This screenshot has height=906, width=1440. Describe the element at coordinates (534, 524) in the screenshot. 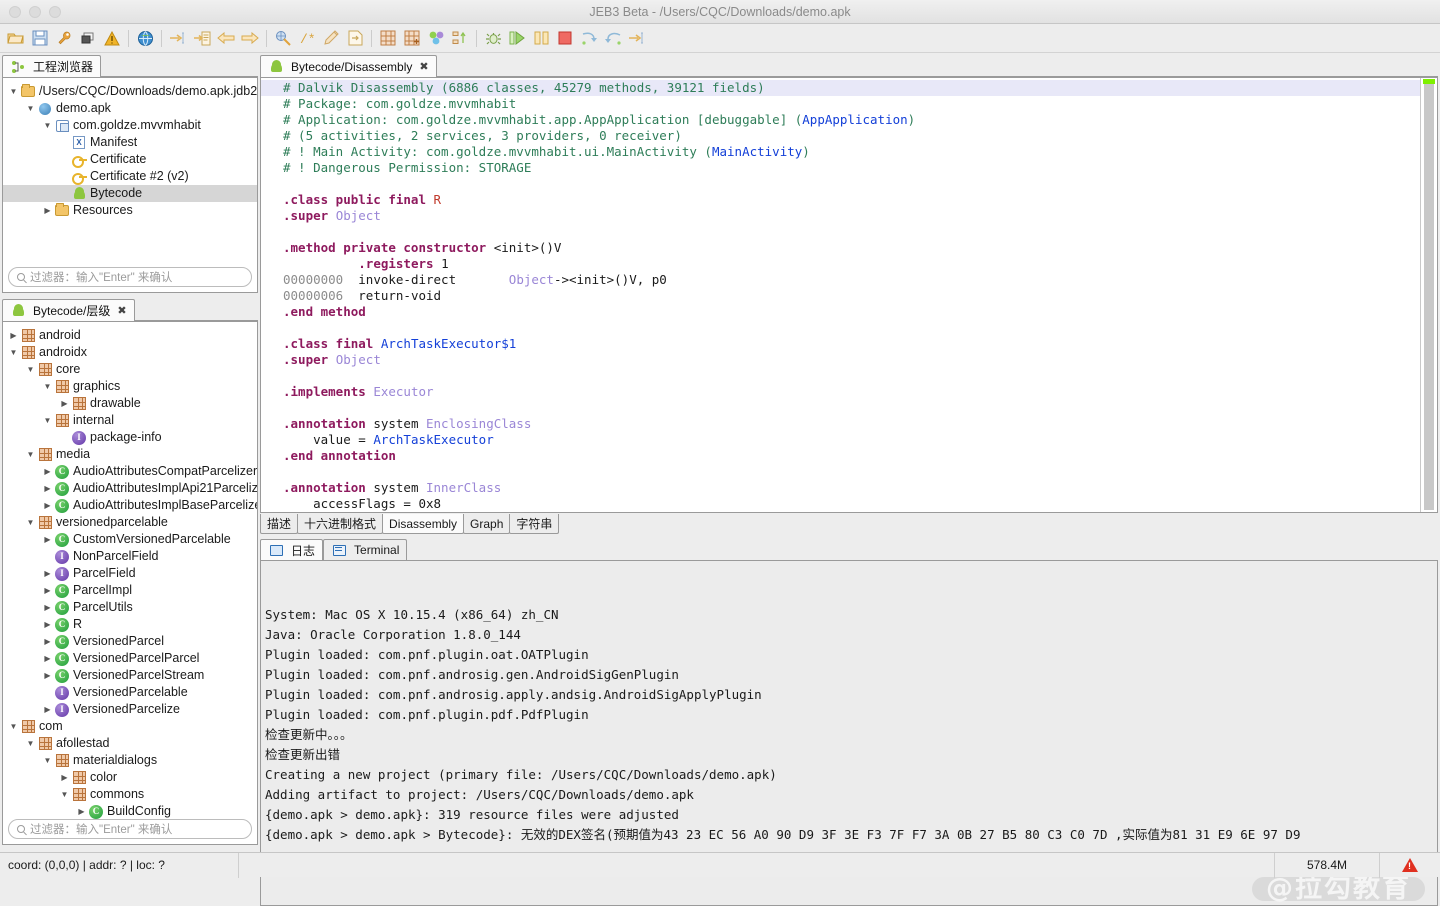

I see `editor-view-tab: 字符串` at that location.